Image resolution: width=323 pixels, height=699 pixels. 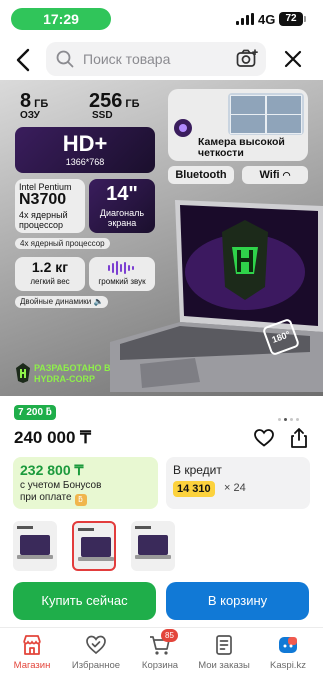 What do you see at coordinates (23, 373) in the screenshot?
I see `hydra-logo-icon` at bounding box center [23, 373].